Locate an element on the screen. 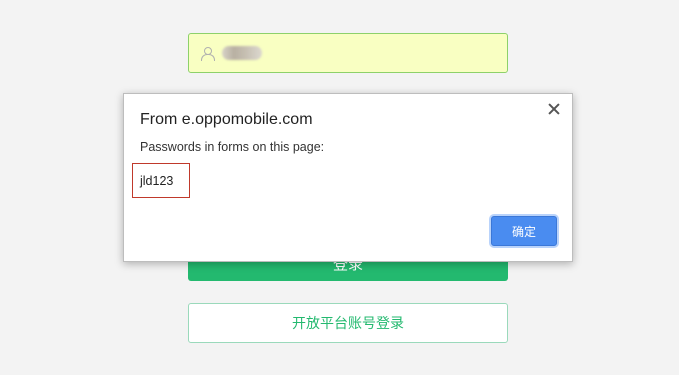  dialog-title: From e.oppomobile.com is located at coordinates (226, 119).